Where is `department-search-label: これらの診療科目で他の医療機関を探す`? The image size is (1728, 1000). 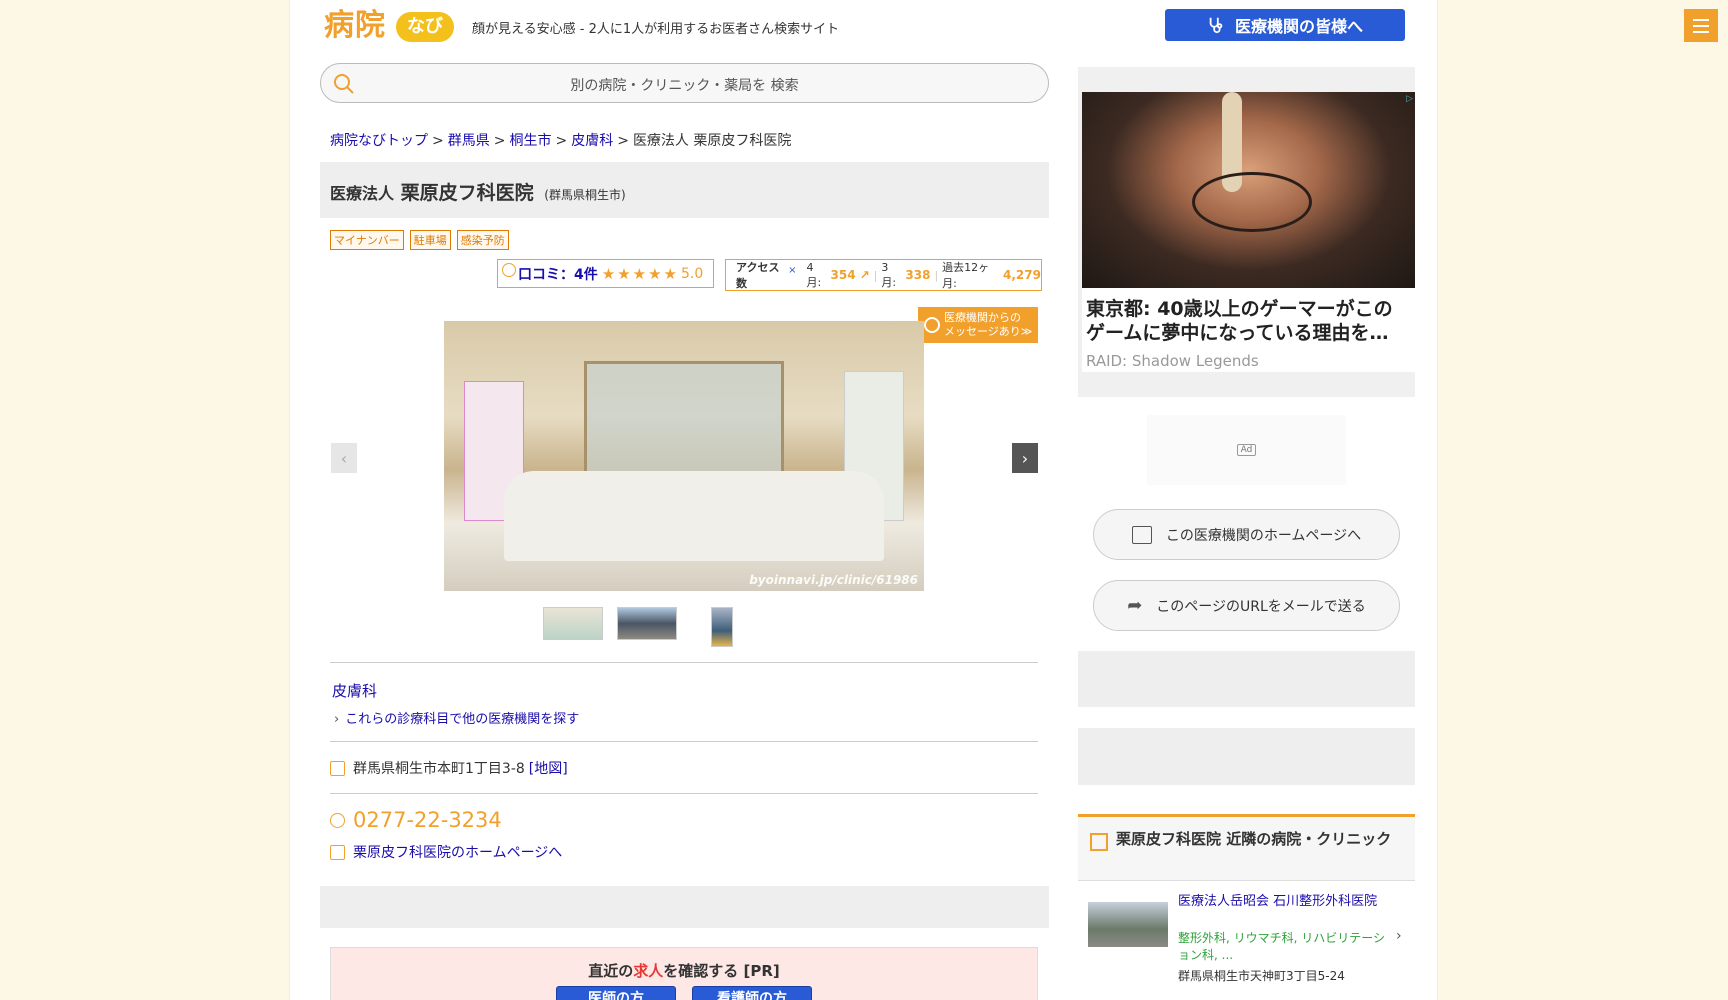
department-search-label: これらの診療科目で他の医療機関を探す is located at coordinates (462, 719).